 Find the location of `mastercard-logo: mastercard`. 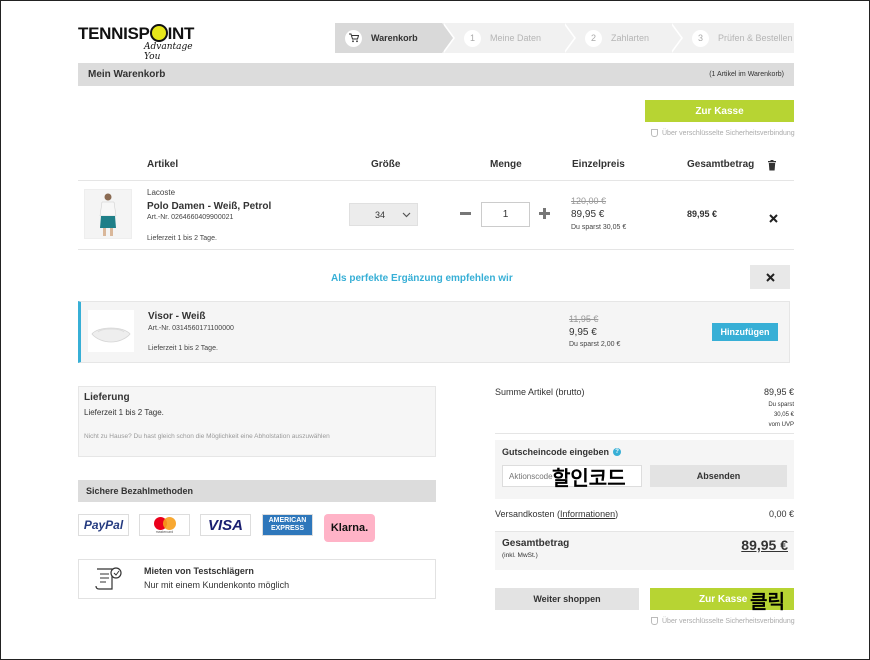

mastercard-logo: mastercard is located at coordinates (164, 525).